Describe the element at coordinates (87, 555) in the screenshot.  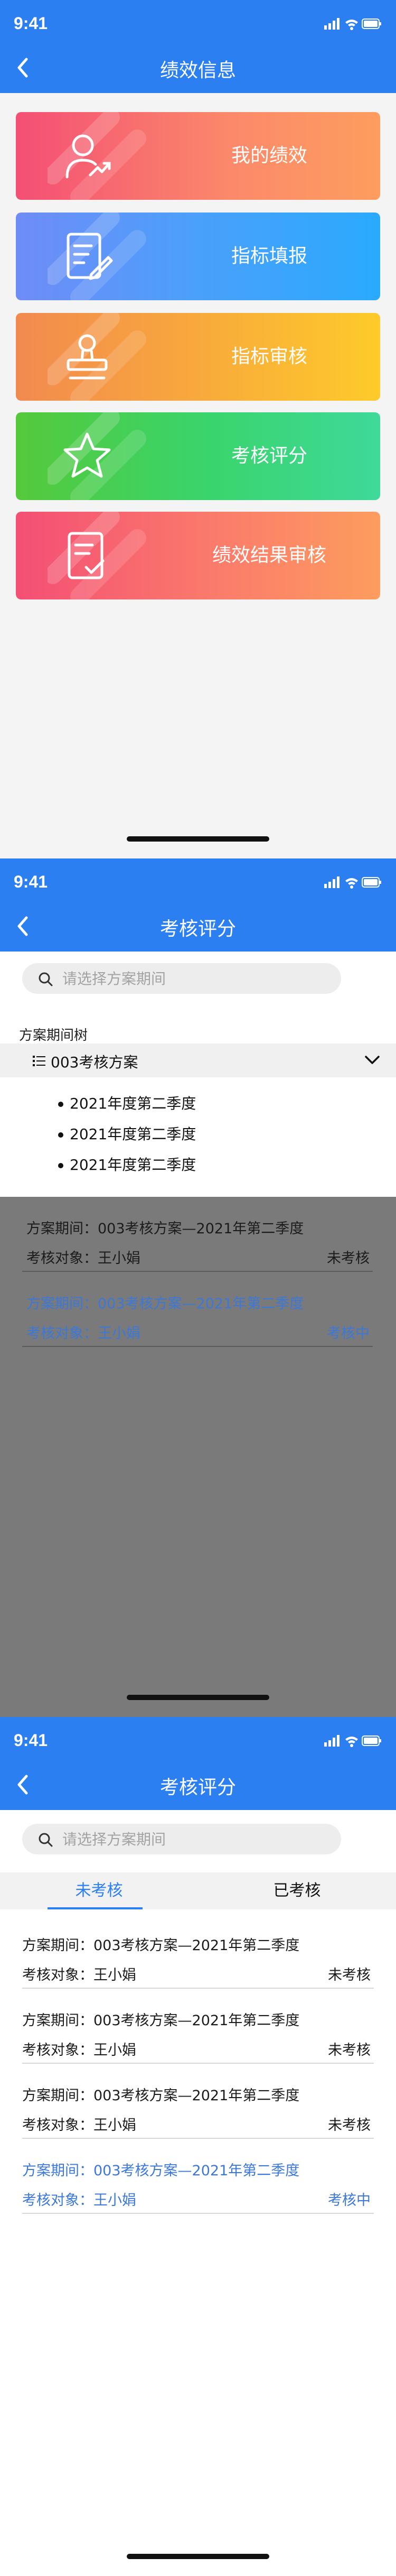
I see `checklist-document-icon` at that location.